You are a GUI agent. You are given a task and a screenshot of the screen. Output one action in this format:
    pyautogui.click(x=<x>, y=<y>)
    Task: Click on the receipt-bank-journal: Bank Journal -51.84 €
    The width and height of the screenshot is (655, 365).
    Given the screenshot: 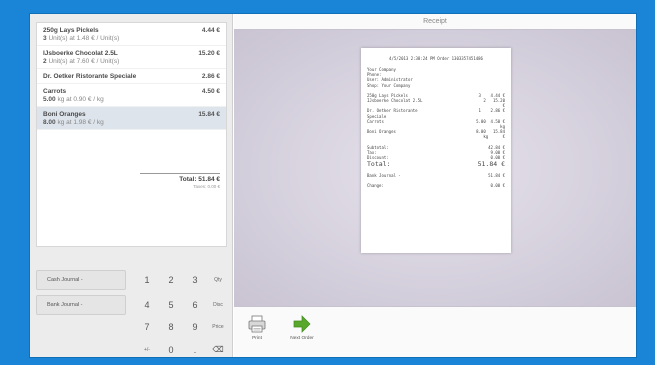 What is the action you would take?
    pyautogui.click(x=436, y=176)
    